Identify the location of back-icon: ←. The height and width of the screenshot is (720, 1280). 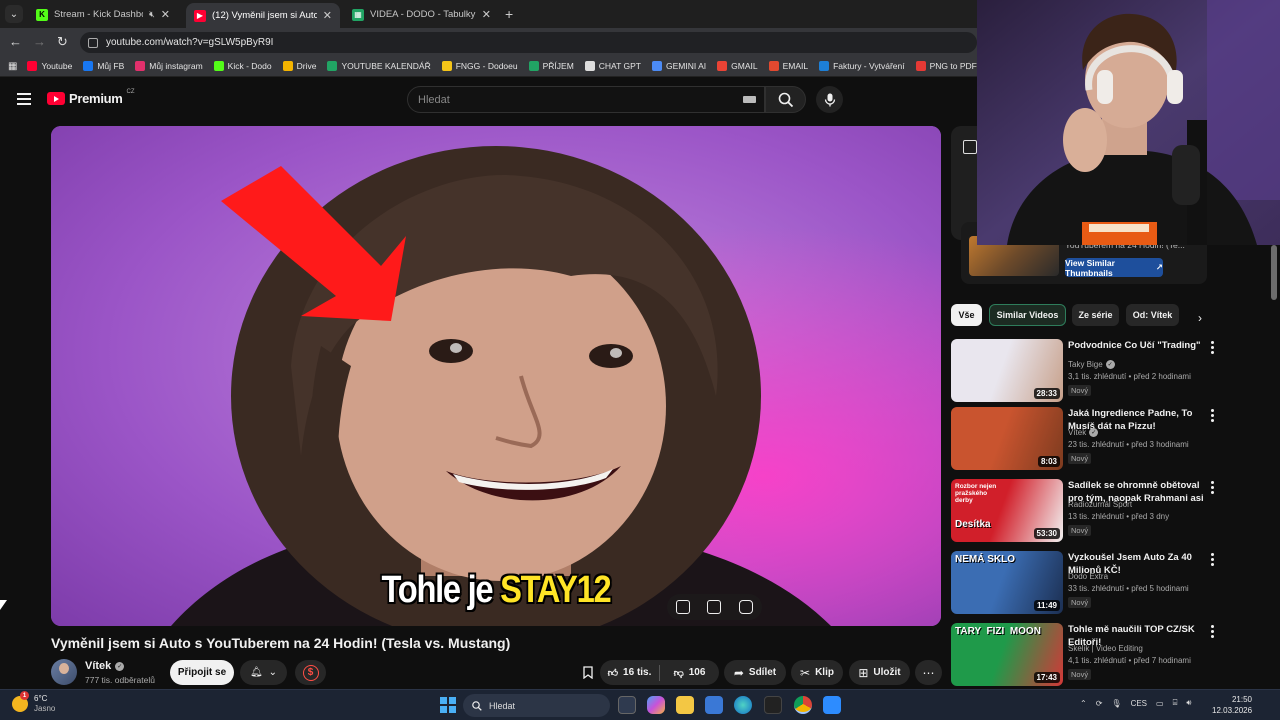
(15, 41).